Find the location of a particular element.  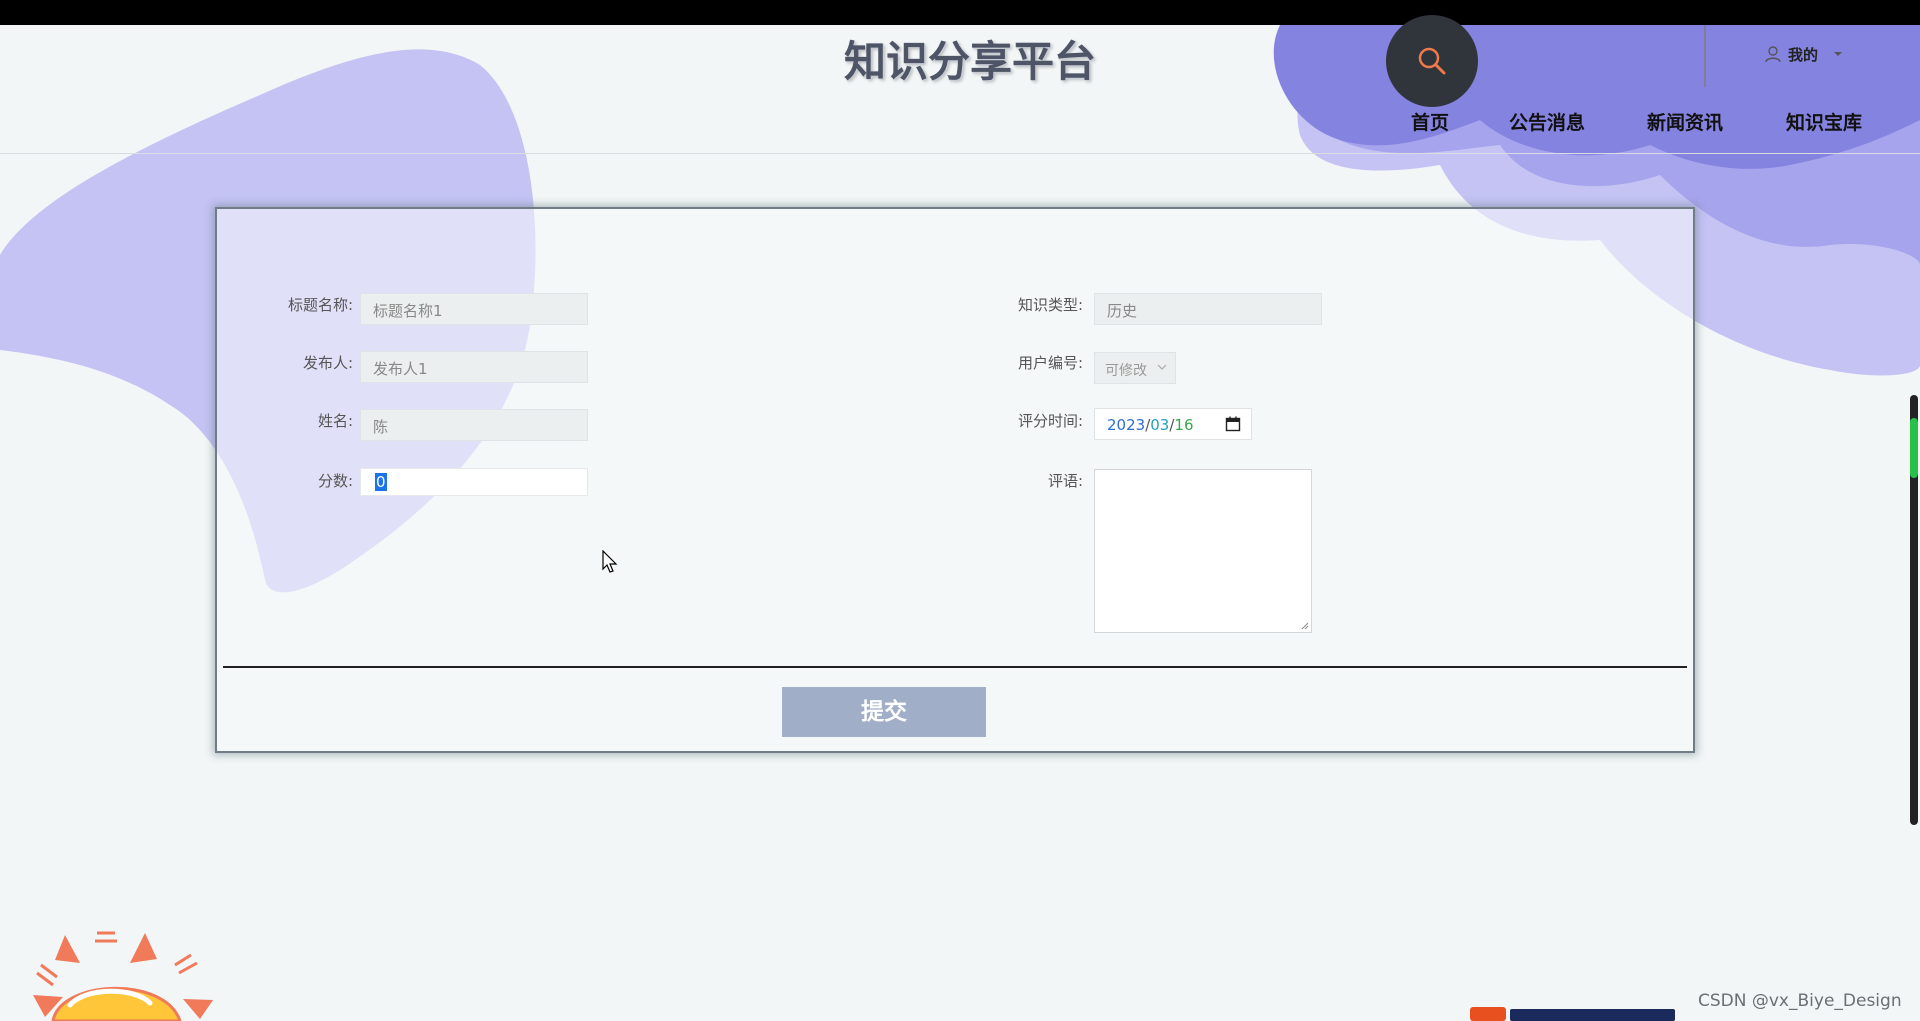

date-year: 2023 is located at coordinates (1126, 425).